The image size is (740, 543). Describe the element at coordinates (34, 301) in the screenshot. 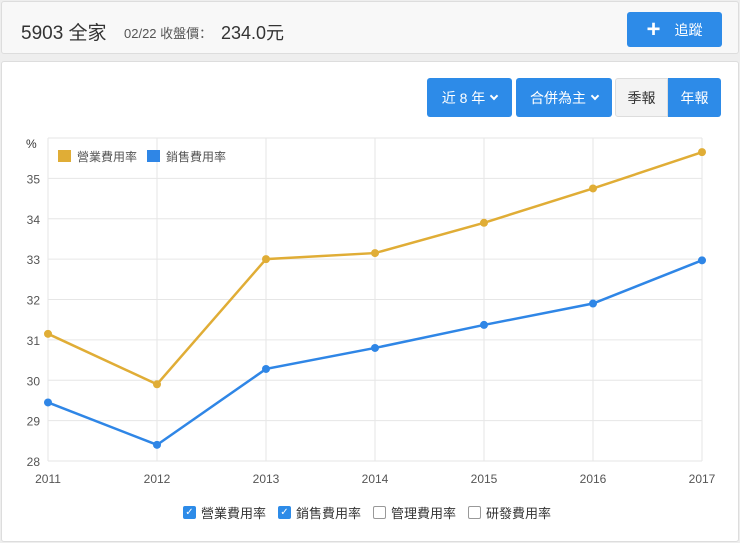

I see `y-tick-label: 32` at that location.